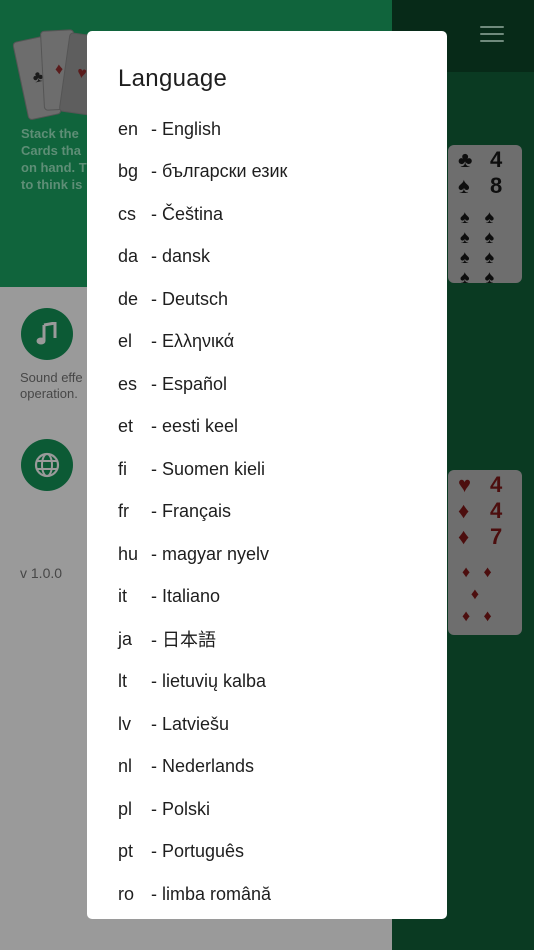 This screenshot has width=534, height=950. I want to click on language-option-hu: hu - magyar nyelv, so click(267, 554).